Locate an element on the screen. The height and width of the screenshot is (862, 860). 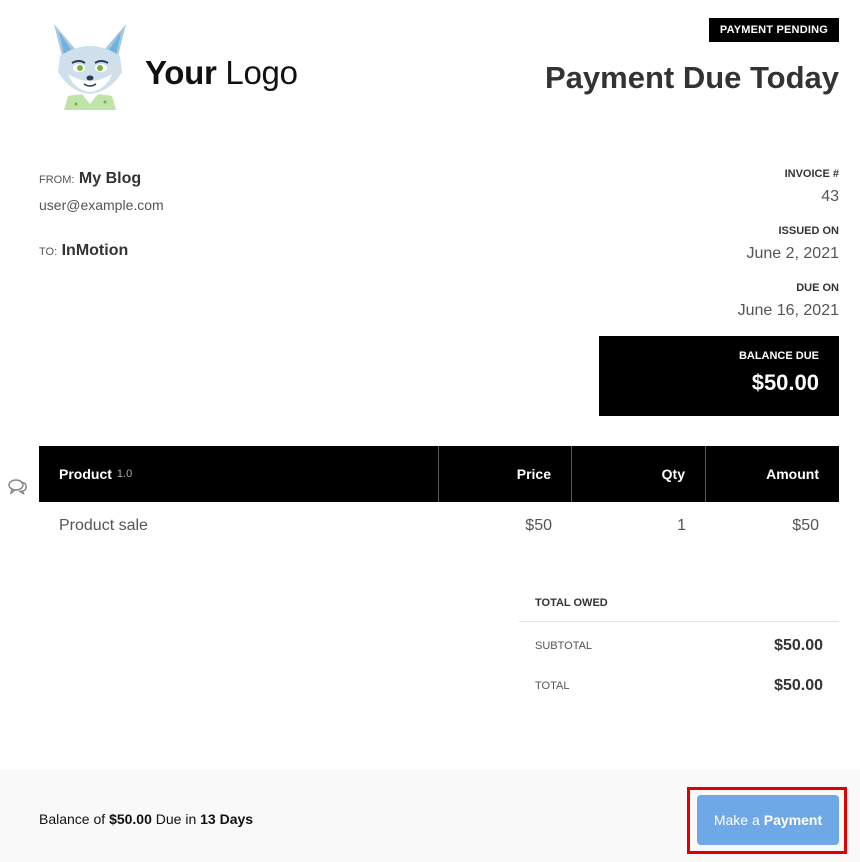
subtotal-value: $50.00 is located at coordinates (798, 645).